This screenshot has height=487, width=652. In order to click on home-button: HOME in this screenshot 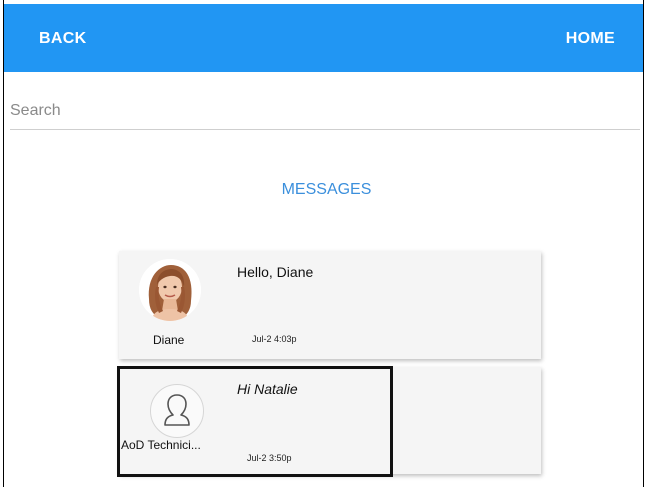, I will do `click(590, 39)`.